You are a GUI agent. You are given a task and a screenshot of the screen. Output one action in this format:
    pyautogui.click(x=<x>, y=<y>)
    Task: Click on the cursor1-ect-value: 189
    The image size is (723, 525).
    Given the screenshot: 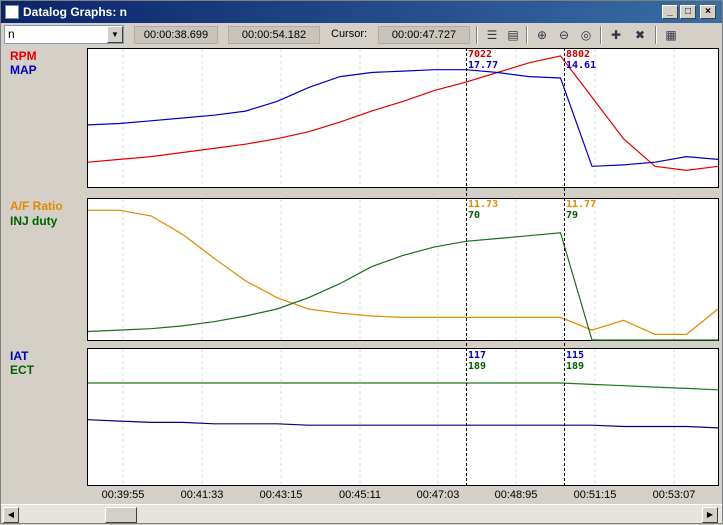 What is the action you would take?
    pyautogui.click(x=477, y=366)
    